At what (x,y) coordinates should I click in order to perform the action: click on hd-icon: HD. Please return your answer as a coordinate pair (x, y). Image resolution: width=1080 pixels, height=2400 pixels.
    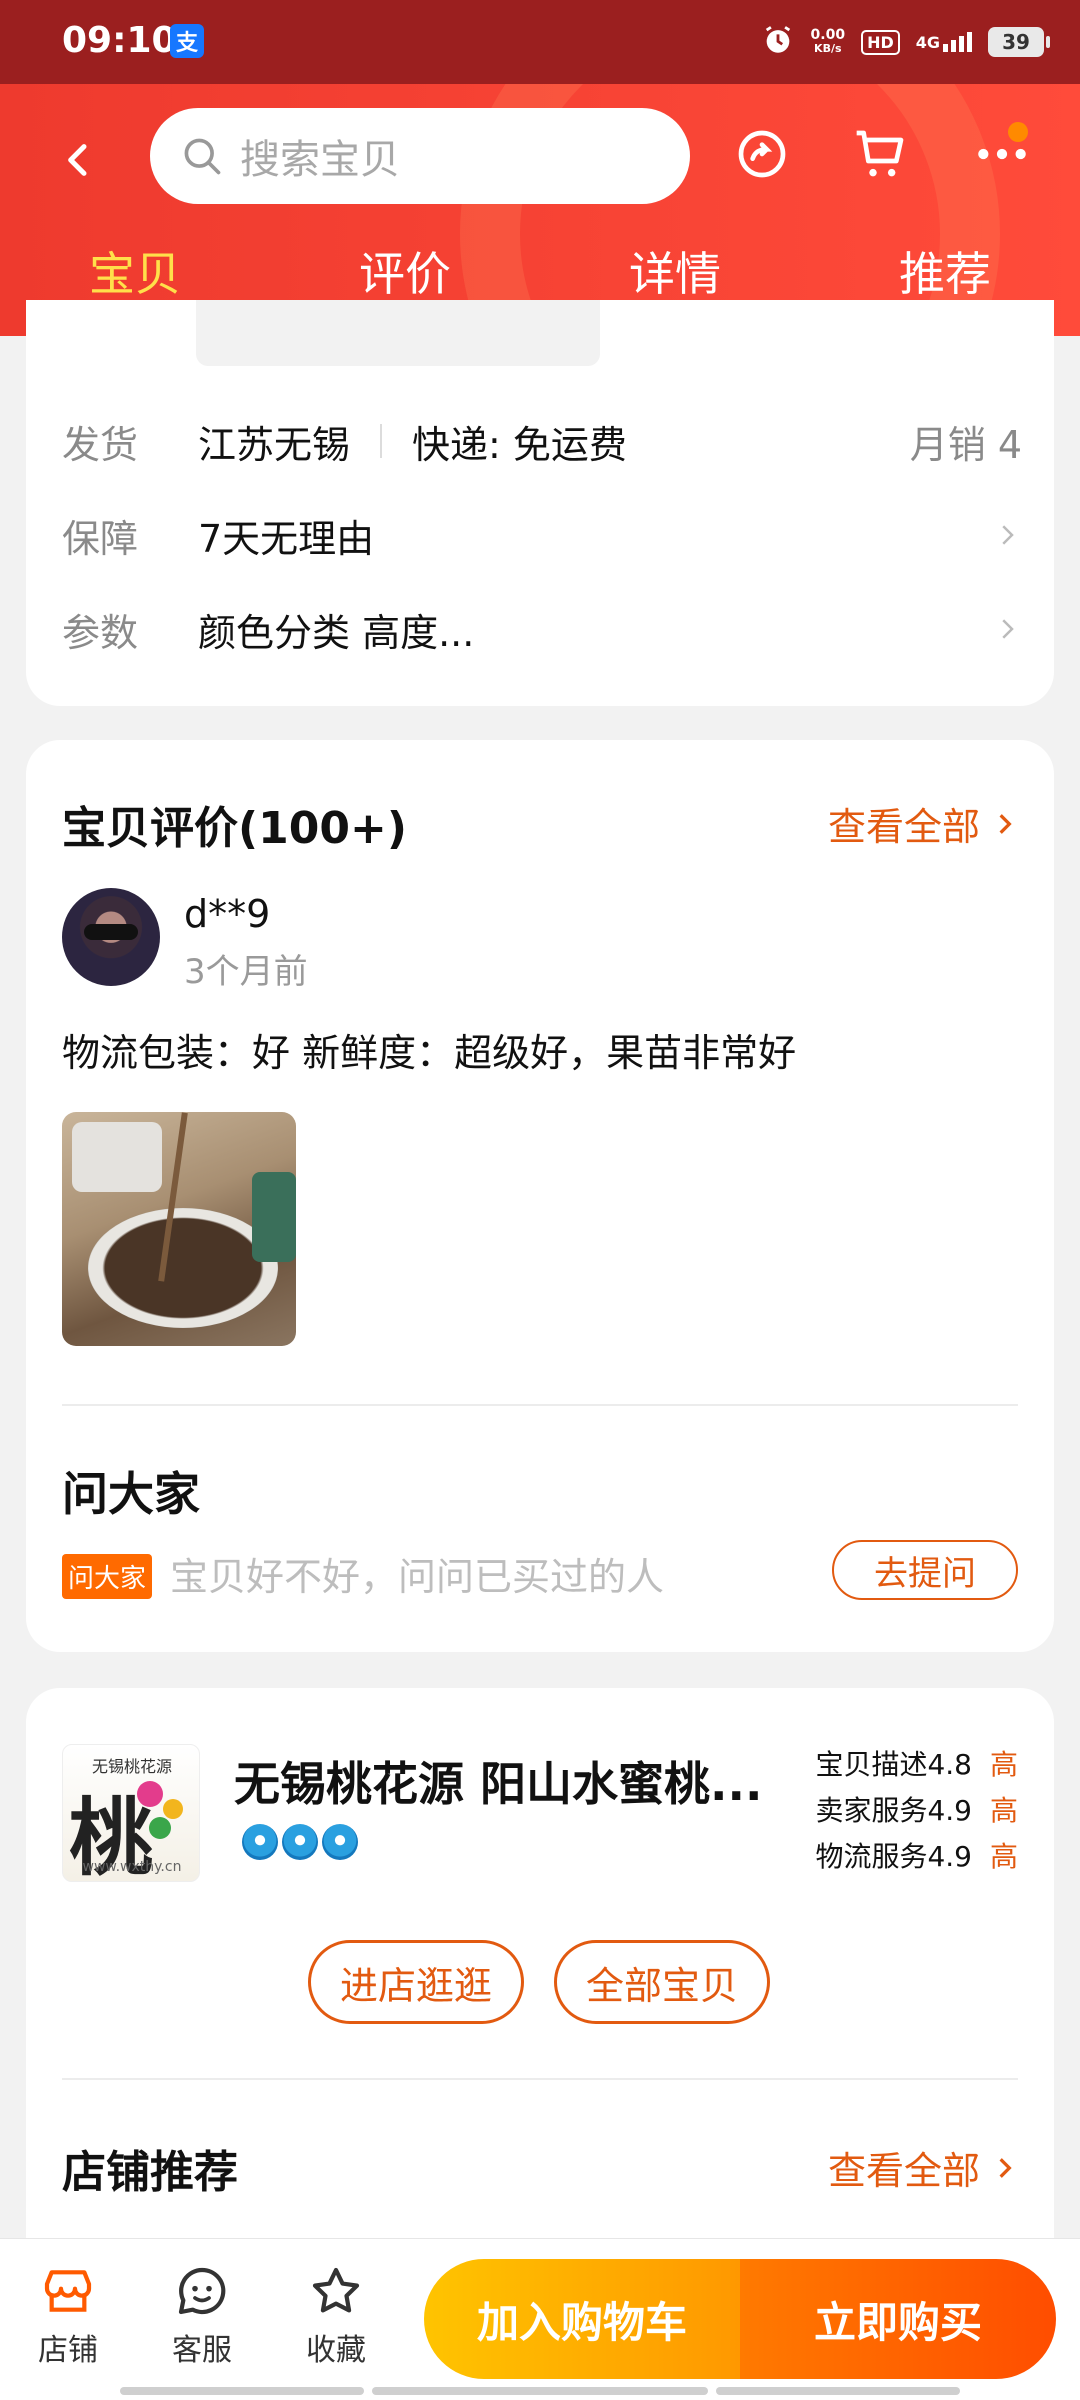
    Looking at the image, I should click on (880, 42).